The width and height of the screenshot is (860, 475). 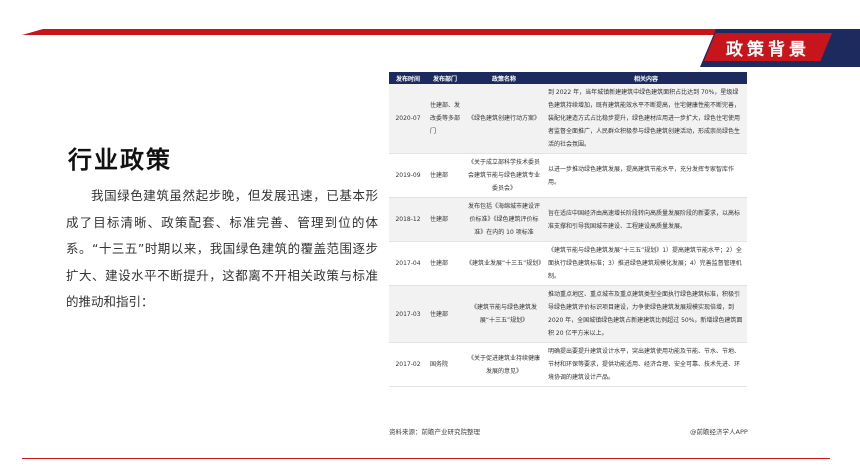 I want to click on banner-label: 政策背景, so click(x=768, y=49).